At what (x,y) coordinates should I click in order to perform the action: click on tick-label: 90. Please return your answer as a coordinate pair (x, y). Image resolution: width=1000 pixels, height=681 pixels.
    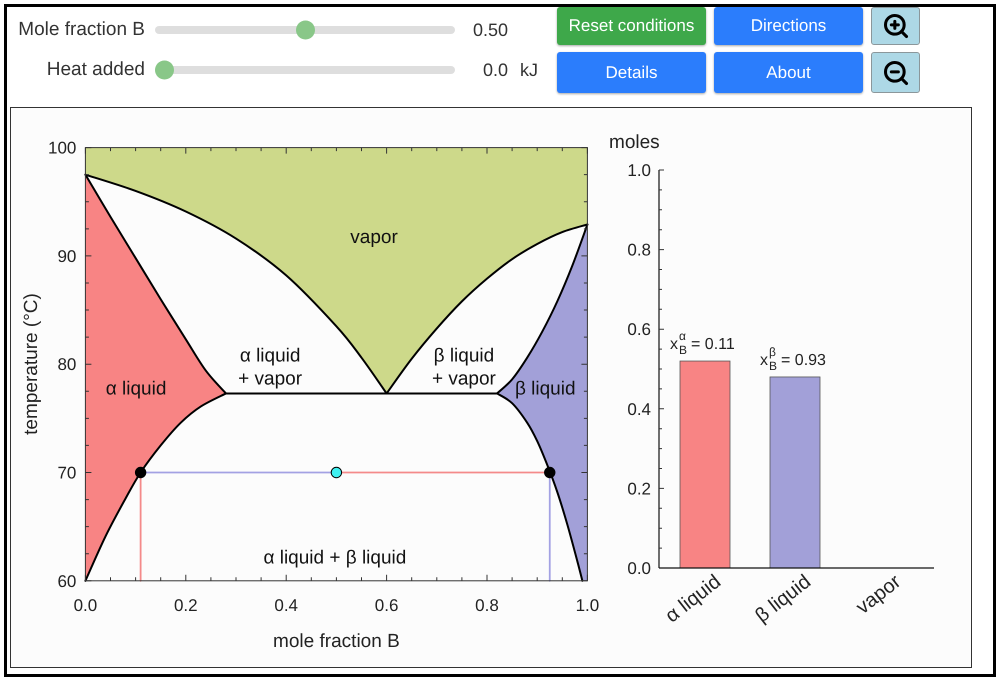
    Looking at the image, I should click on (66, 256).